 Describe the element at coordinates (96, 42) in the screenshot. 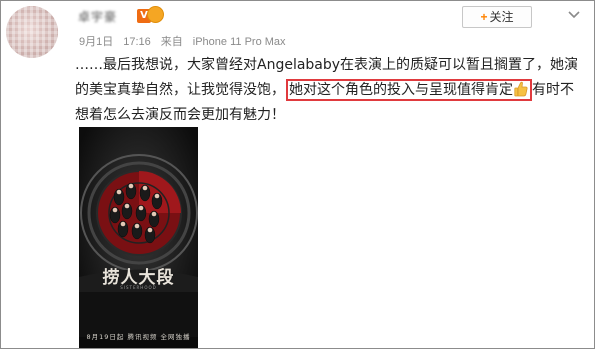

I see `post-date: 9月1日` at that location.